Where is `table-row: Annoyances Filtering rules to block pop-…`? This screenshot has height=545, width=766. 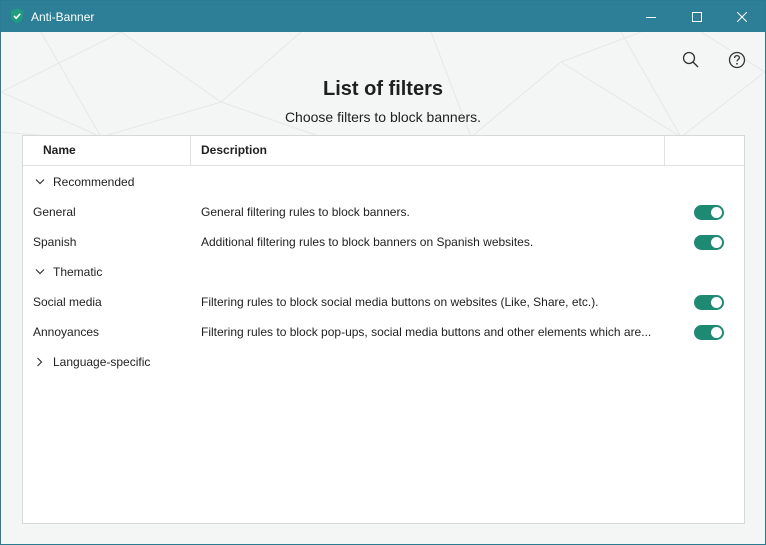 table-row: Annoyances Filtering rules to block pop-… is located at coordinates (383, 332).